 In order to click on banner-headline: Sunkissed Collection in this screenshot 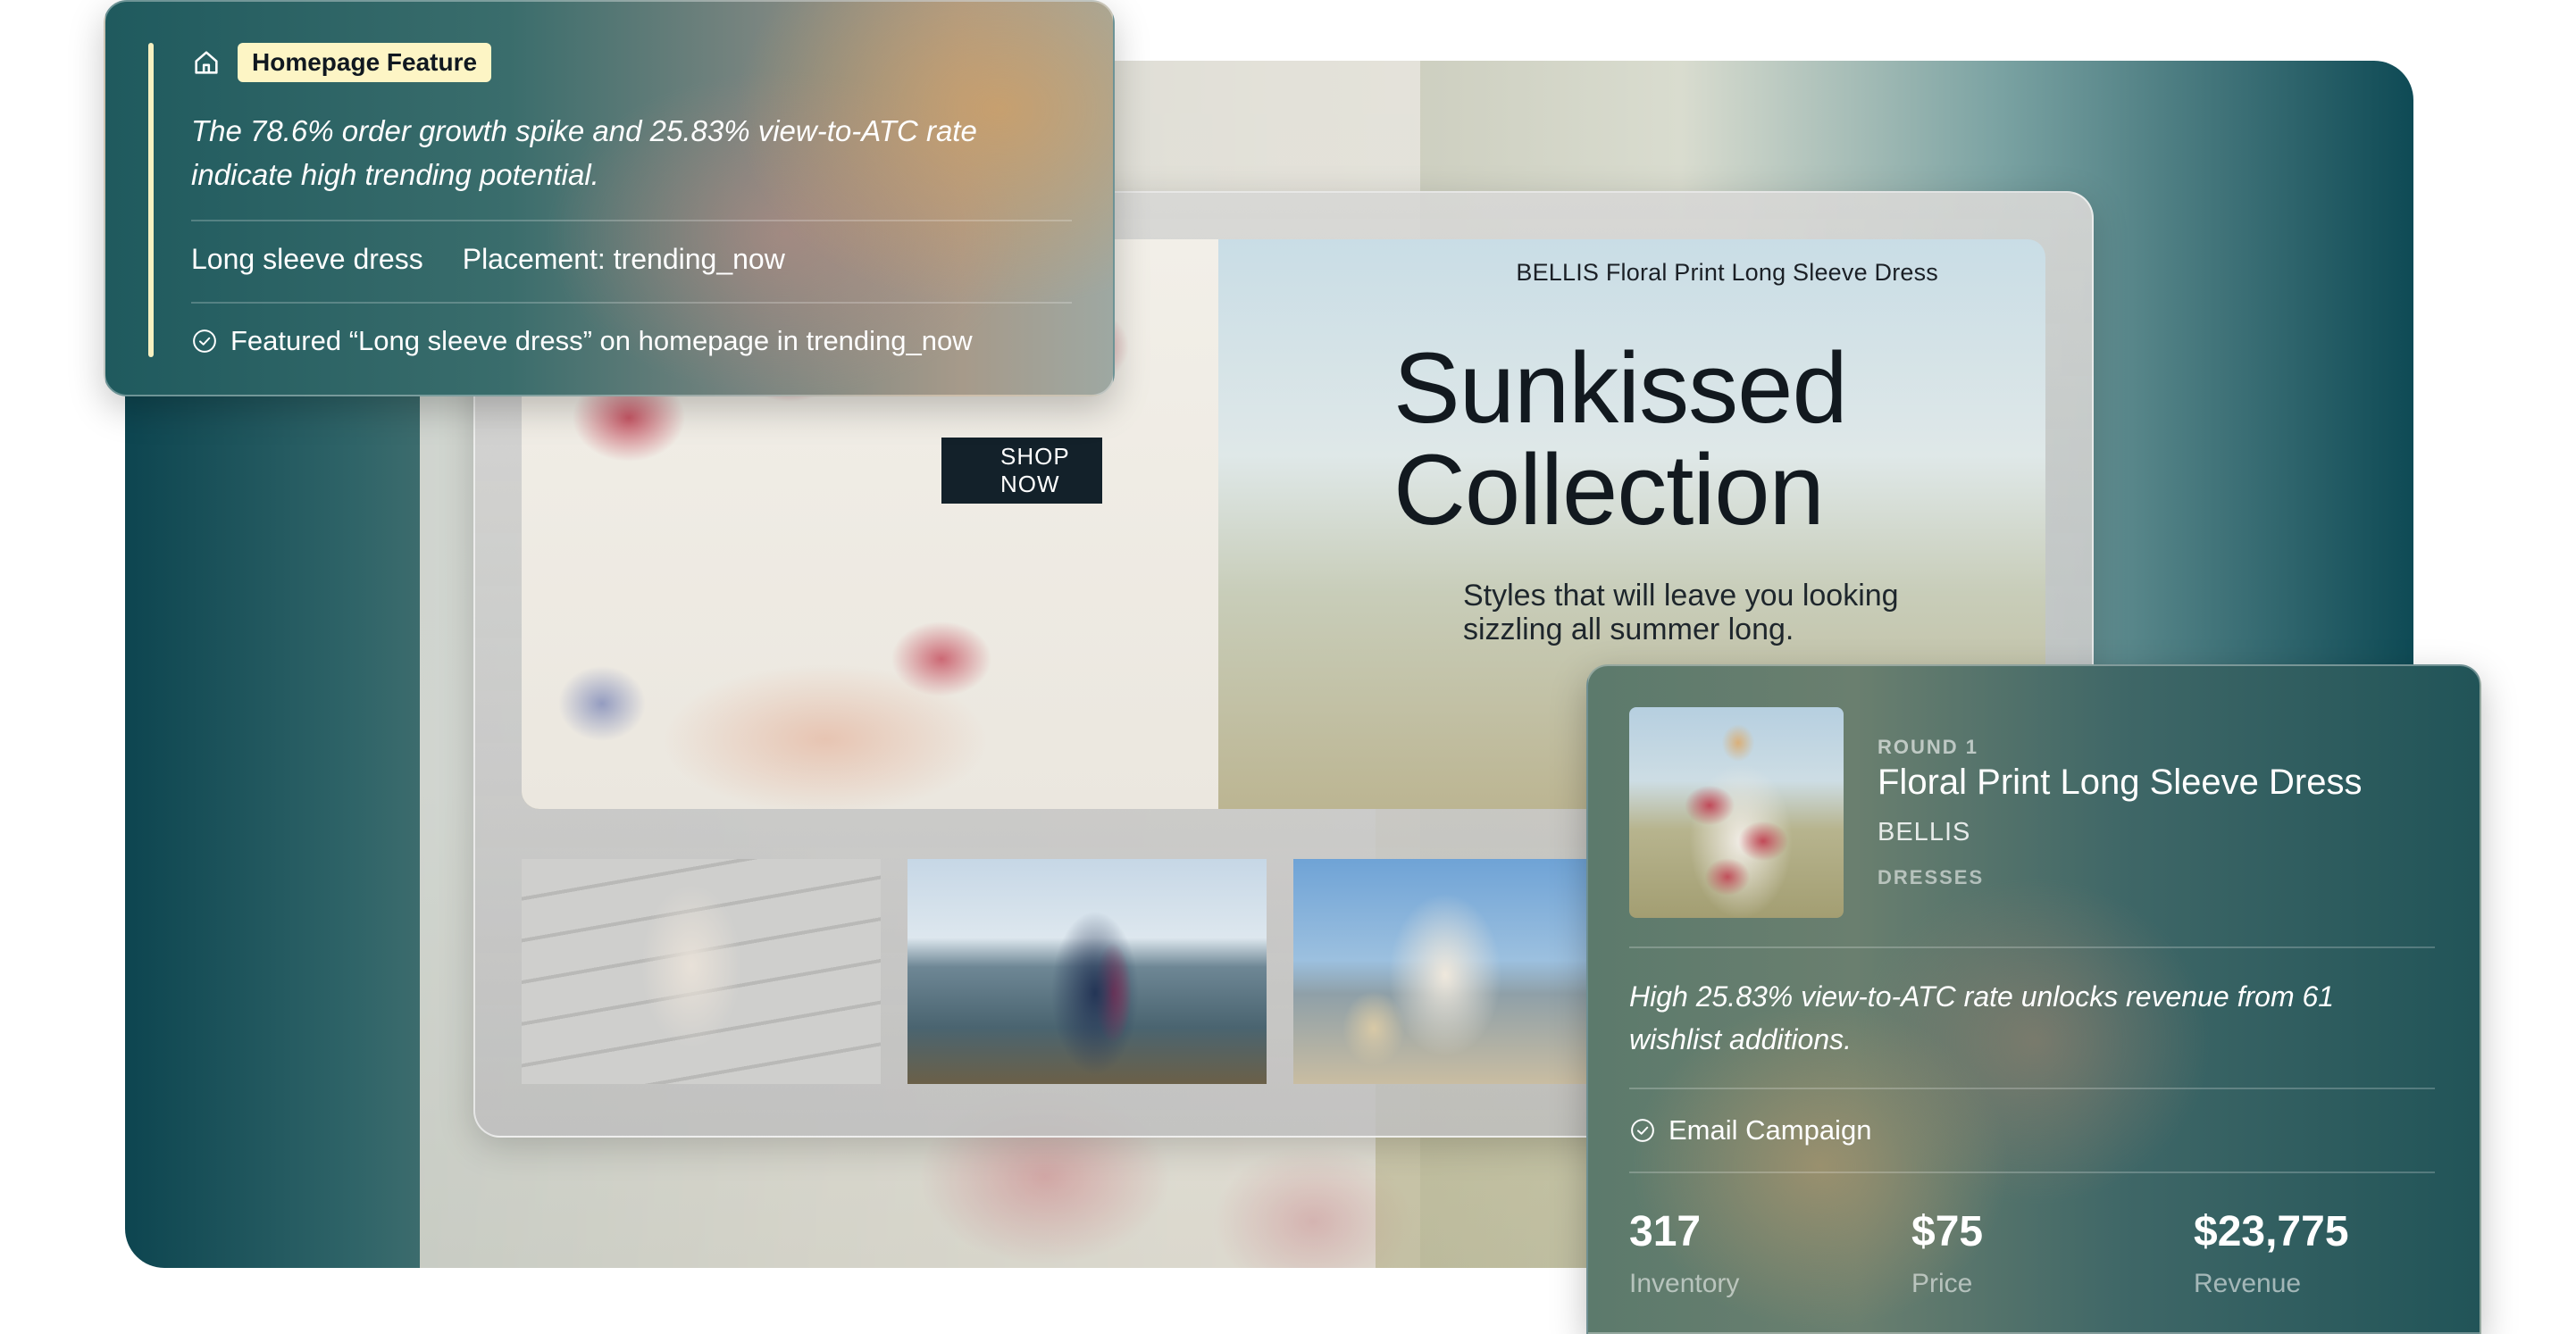, I will do `click(1659, 439)`.